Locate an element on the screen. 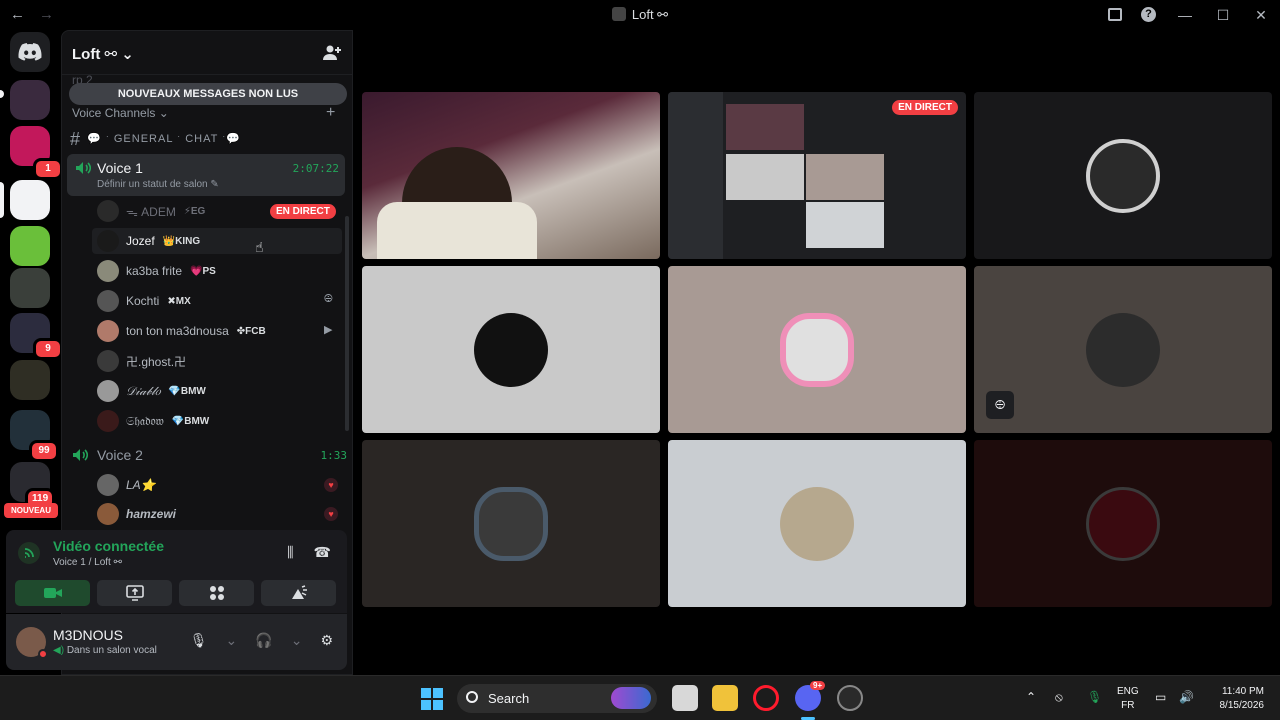 The height and width of the screenshot is (720, 1280). member-tag: ✖MX is located at coordinates (179, 301).